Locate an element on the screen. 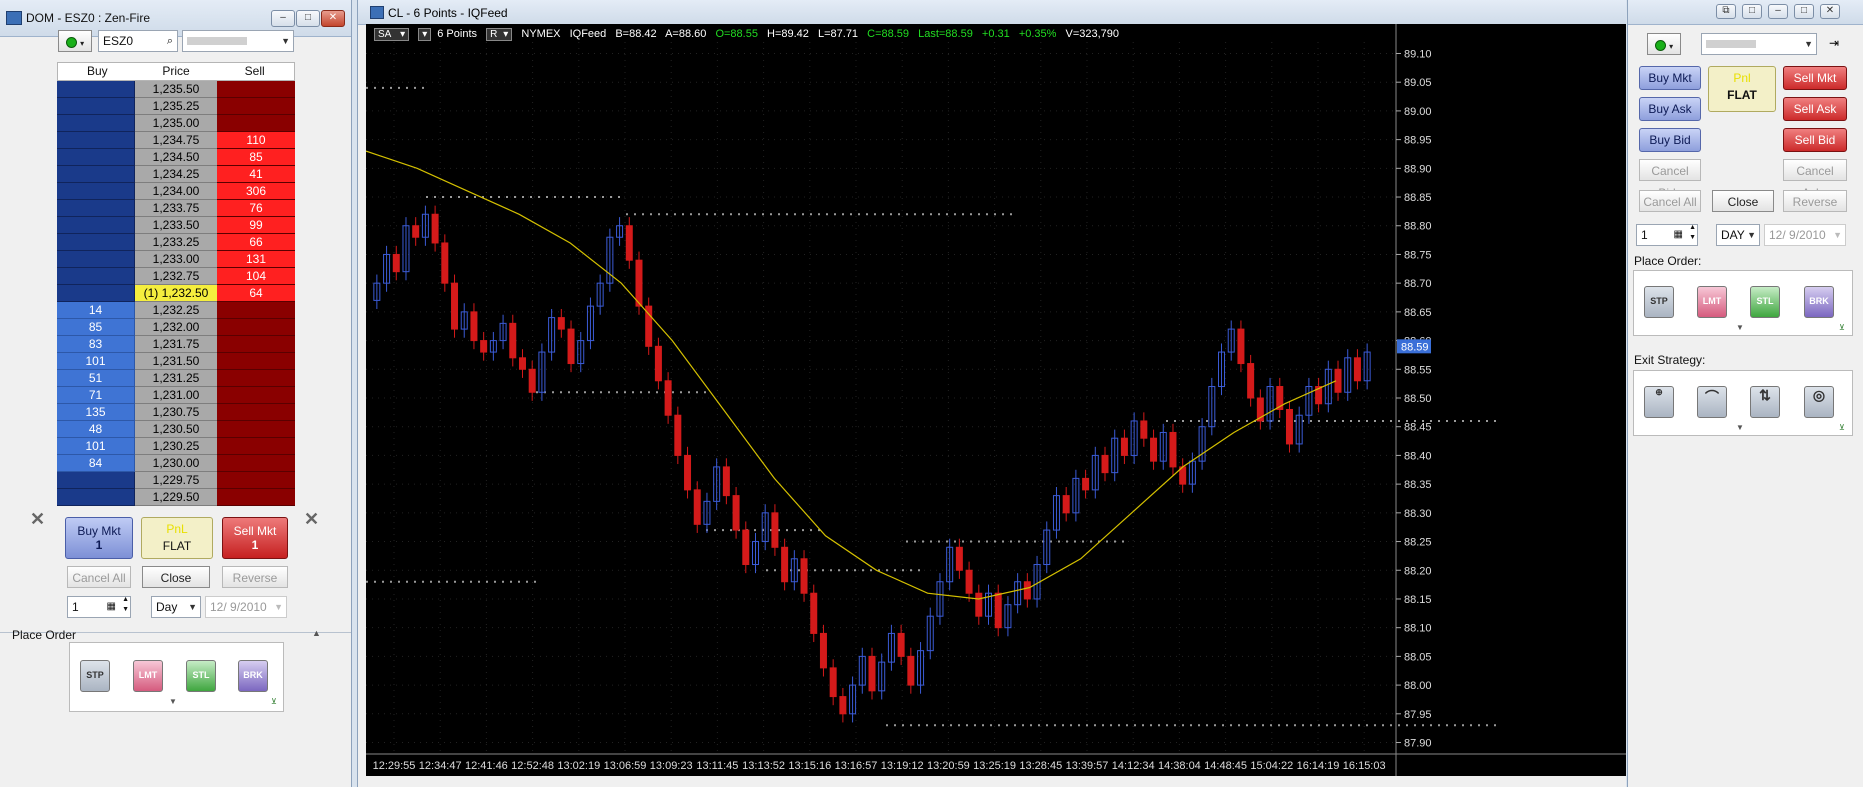 The height and width of the screenshot is (787, 1863). exit-strategy-trail-icon: ⌒ is located at coordinates (1712, 402).